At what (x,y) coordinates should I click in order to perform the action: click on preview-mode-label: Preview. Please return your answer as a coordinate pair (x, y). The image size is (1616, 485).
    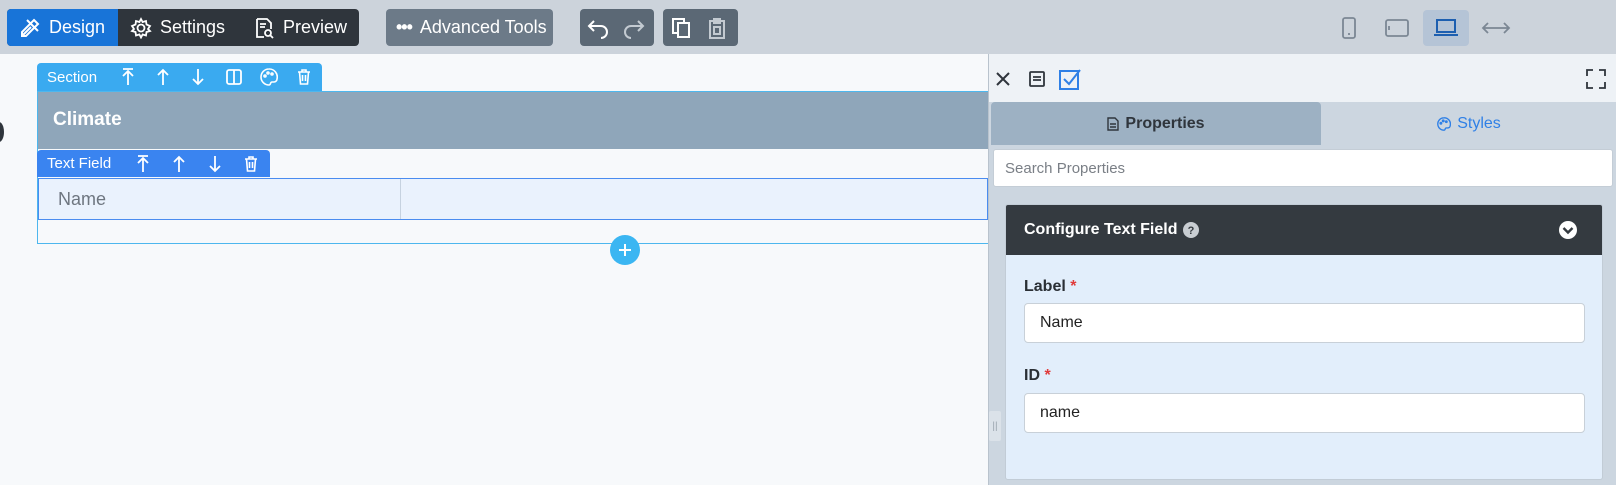
    Looking at the image, I should click on (315, 27).